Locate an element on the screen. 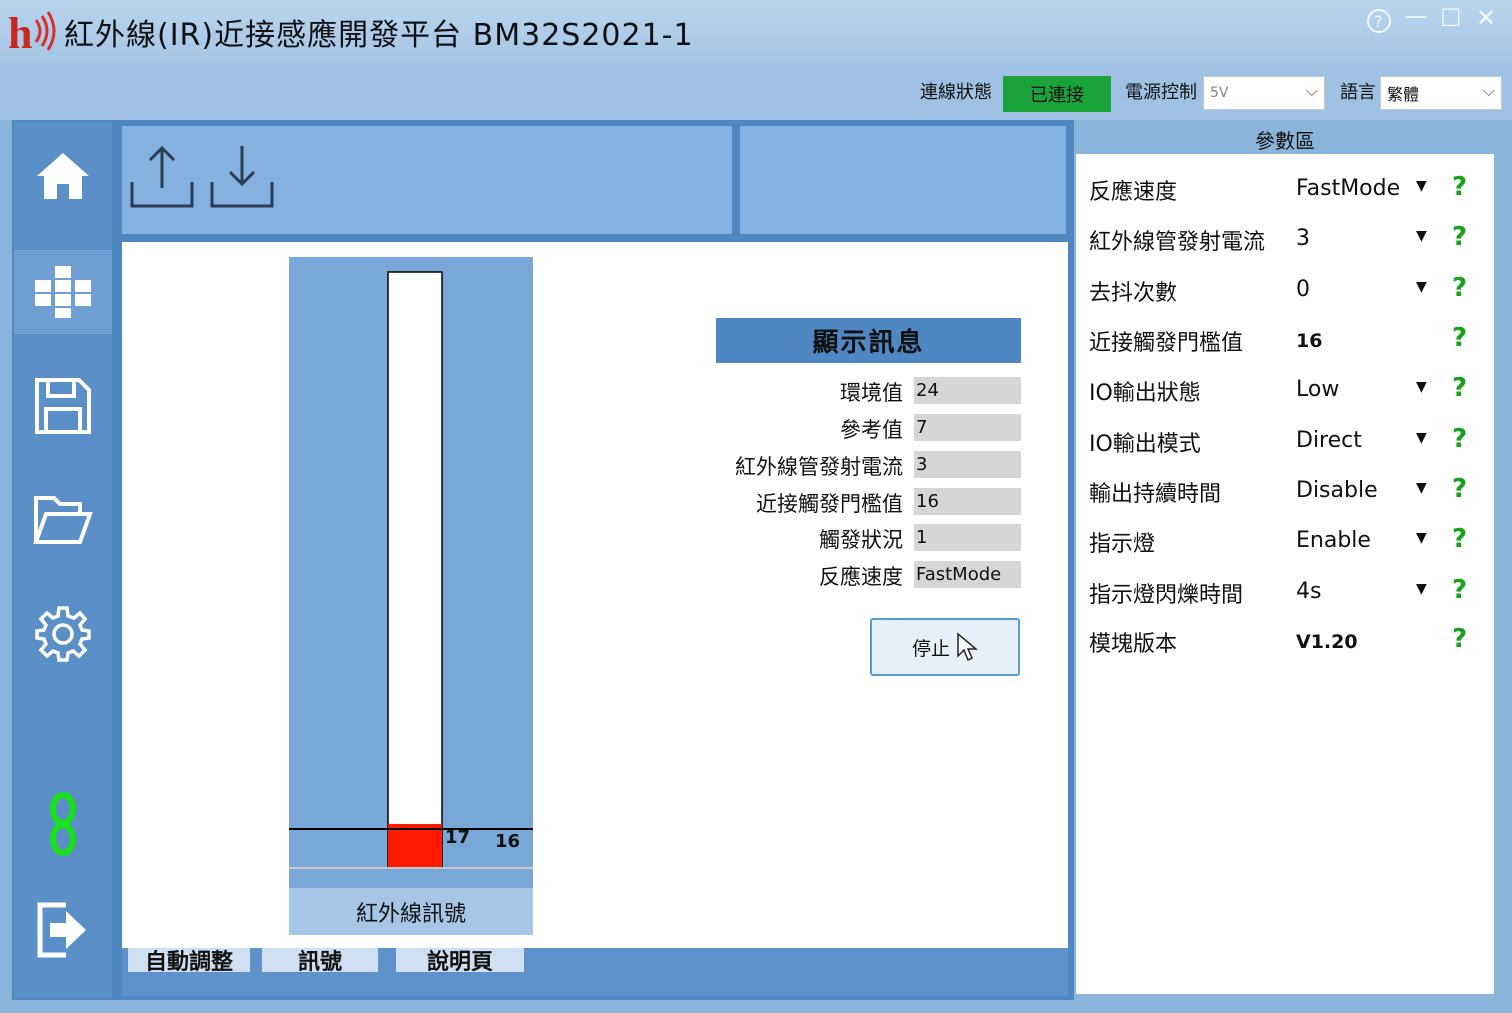 The image size is (1512, 1013). exit-icon is located at coordinates (61, 930).